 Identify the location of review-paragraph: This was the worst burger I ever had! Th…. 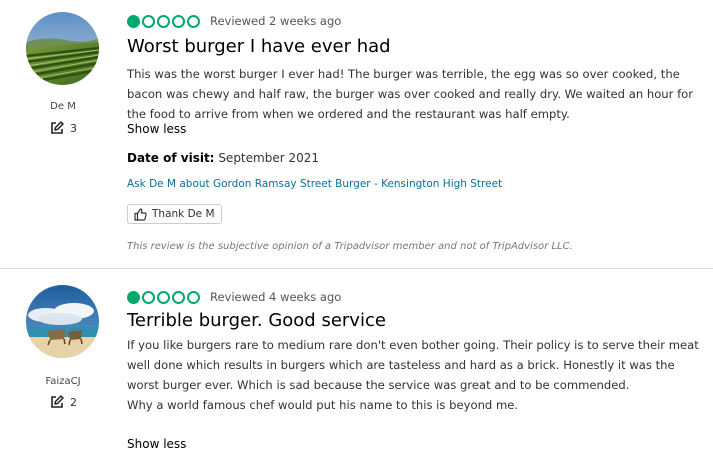
(410, 94).